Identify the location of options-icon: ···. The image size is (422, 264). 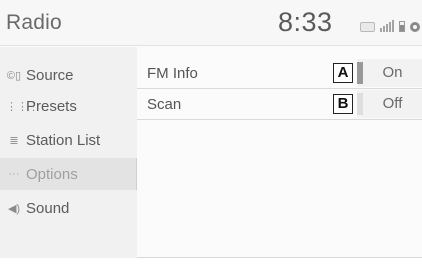
(14, 174).